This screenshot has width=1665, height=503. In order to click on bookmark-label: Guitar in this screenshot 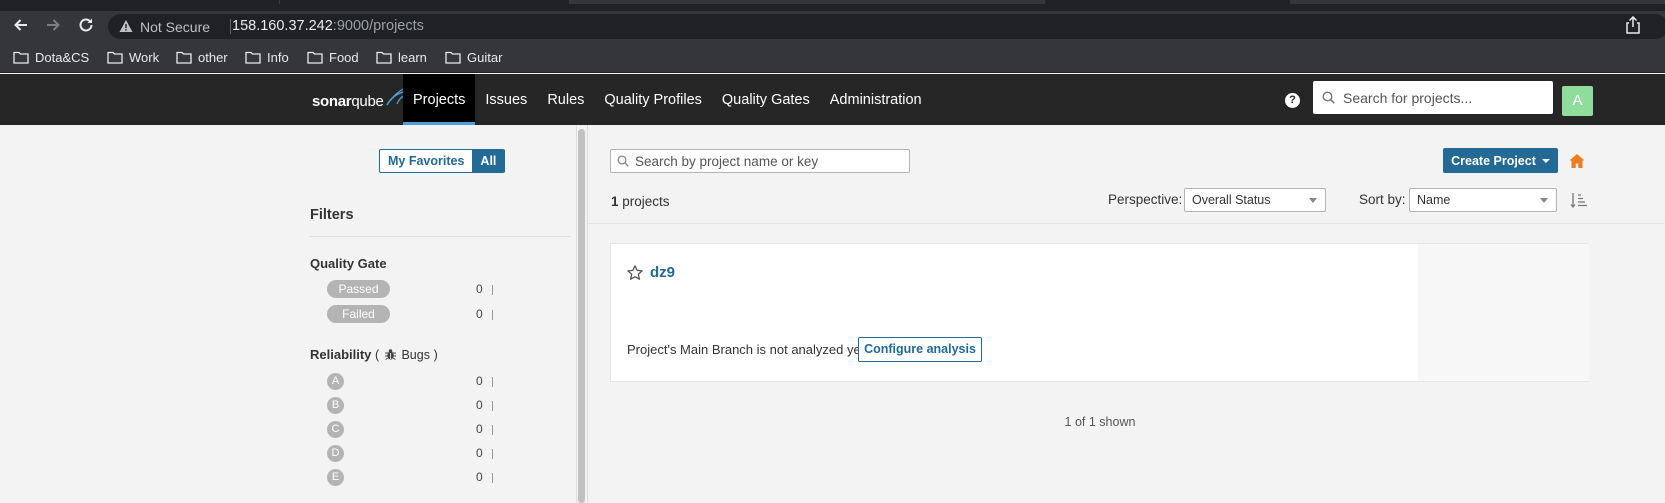, I will do `click(485, 57)`.